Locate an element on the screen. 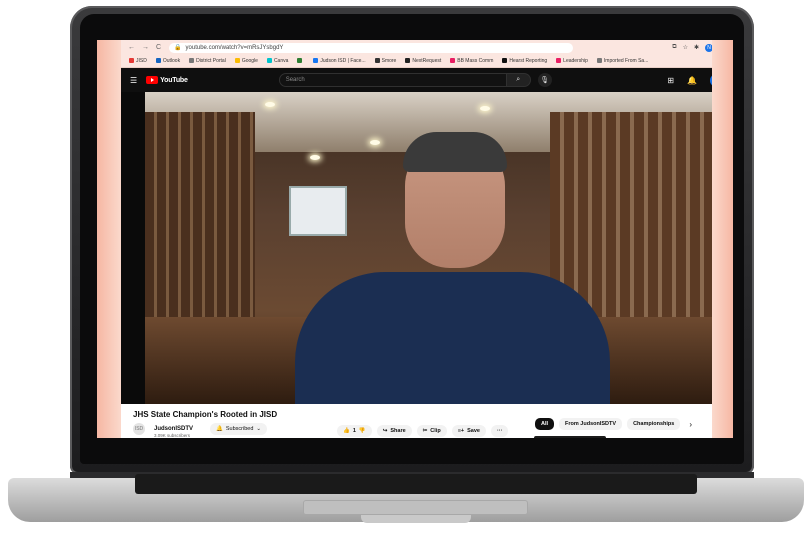  clip-button: ✂ Clip is located at coordinates (431, 431).